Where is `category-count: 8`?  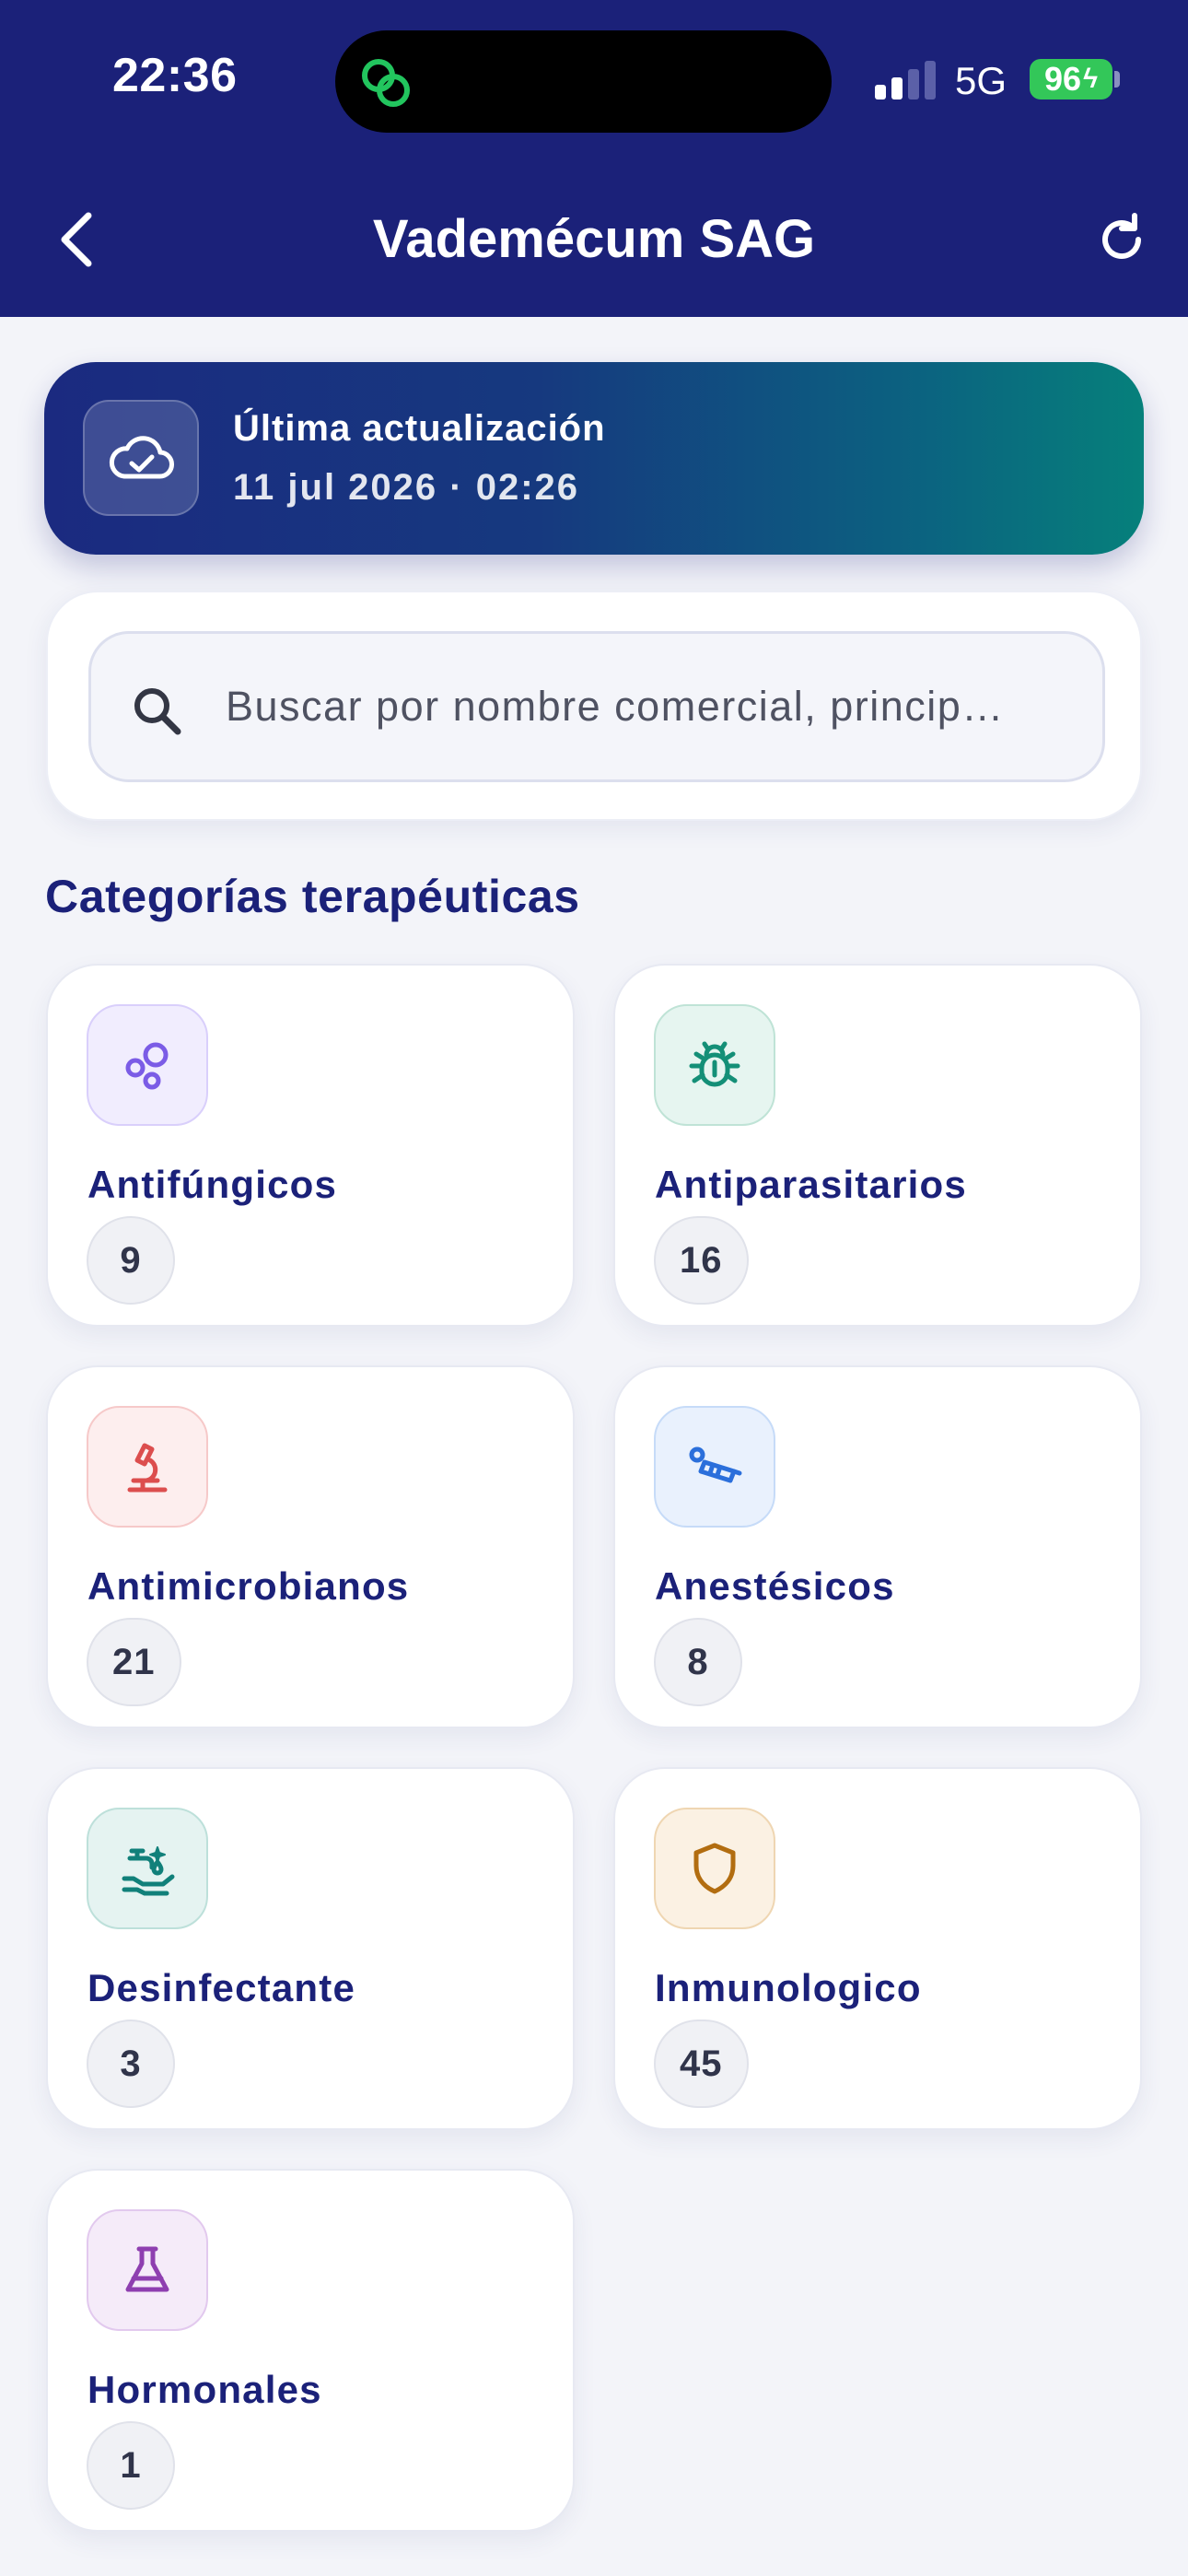 category-count: 8 is located at coordinates (698, 1662).